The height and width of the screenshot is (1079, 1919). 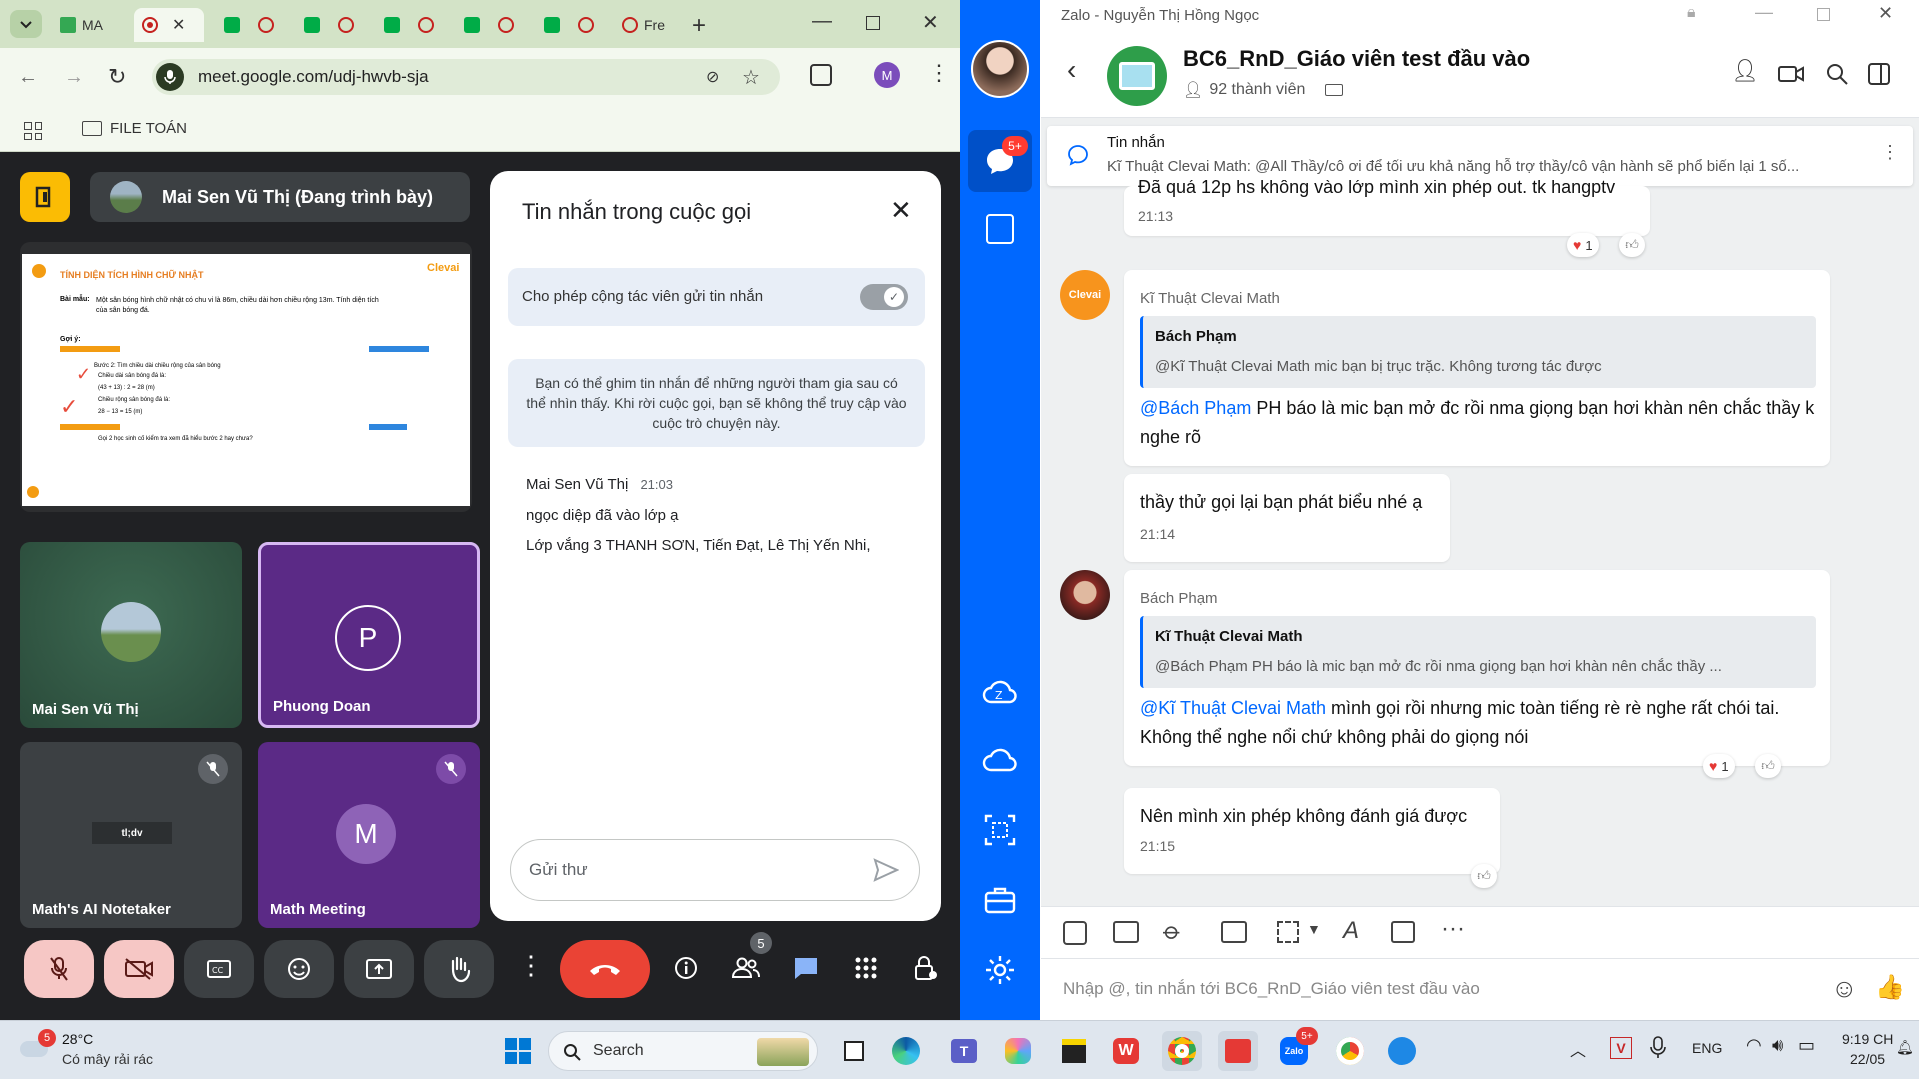 What do you see at coordinates (1263, 90) in the screenshot?
I see `member-count: 👤︎ 92 thành viên` at bounding box center [1263, 90].